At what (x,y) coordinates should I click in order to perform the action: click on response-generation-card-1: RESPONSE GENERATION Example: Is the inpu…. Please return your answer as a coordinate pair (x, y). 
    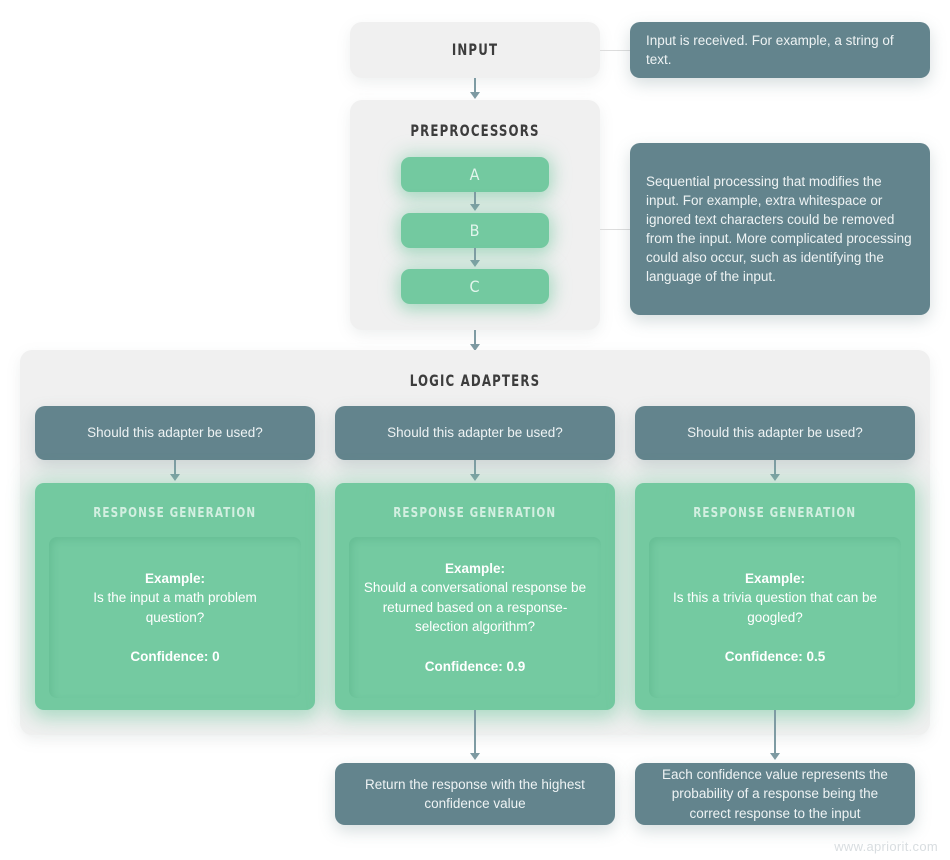
    Looking at the image, I should click on (175, 596).